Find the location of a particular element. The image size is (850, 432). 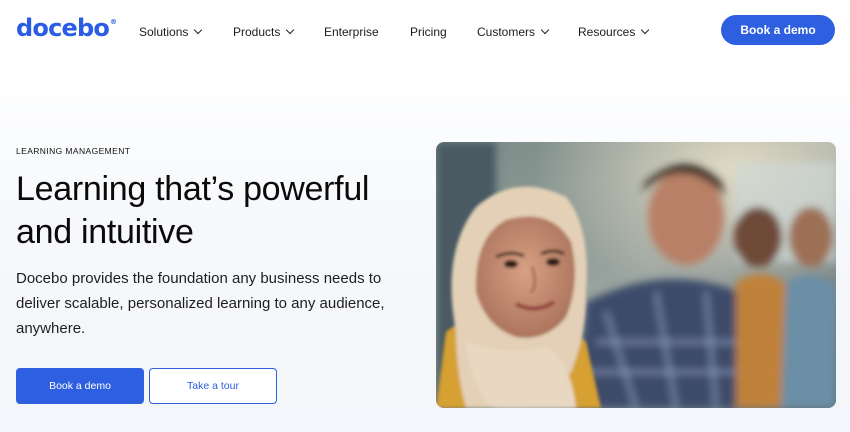

take-tour-button: Take a tour is located at coordinates (213, 386).